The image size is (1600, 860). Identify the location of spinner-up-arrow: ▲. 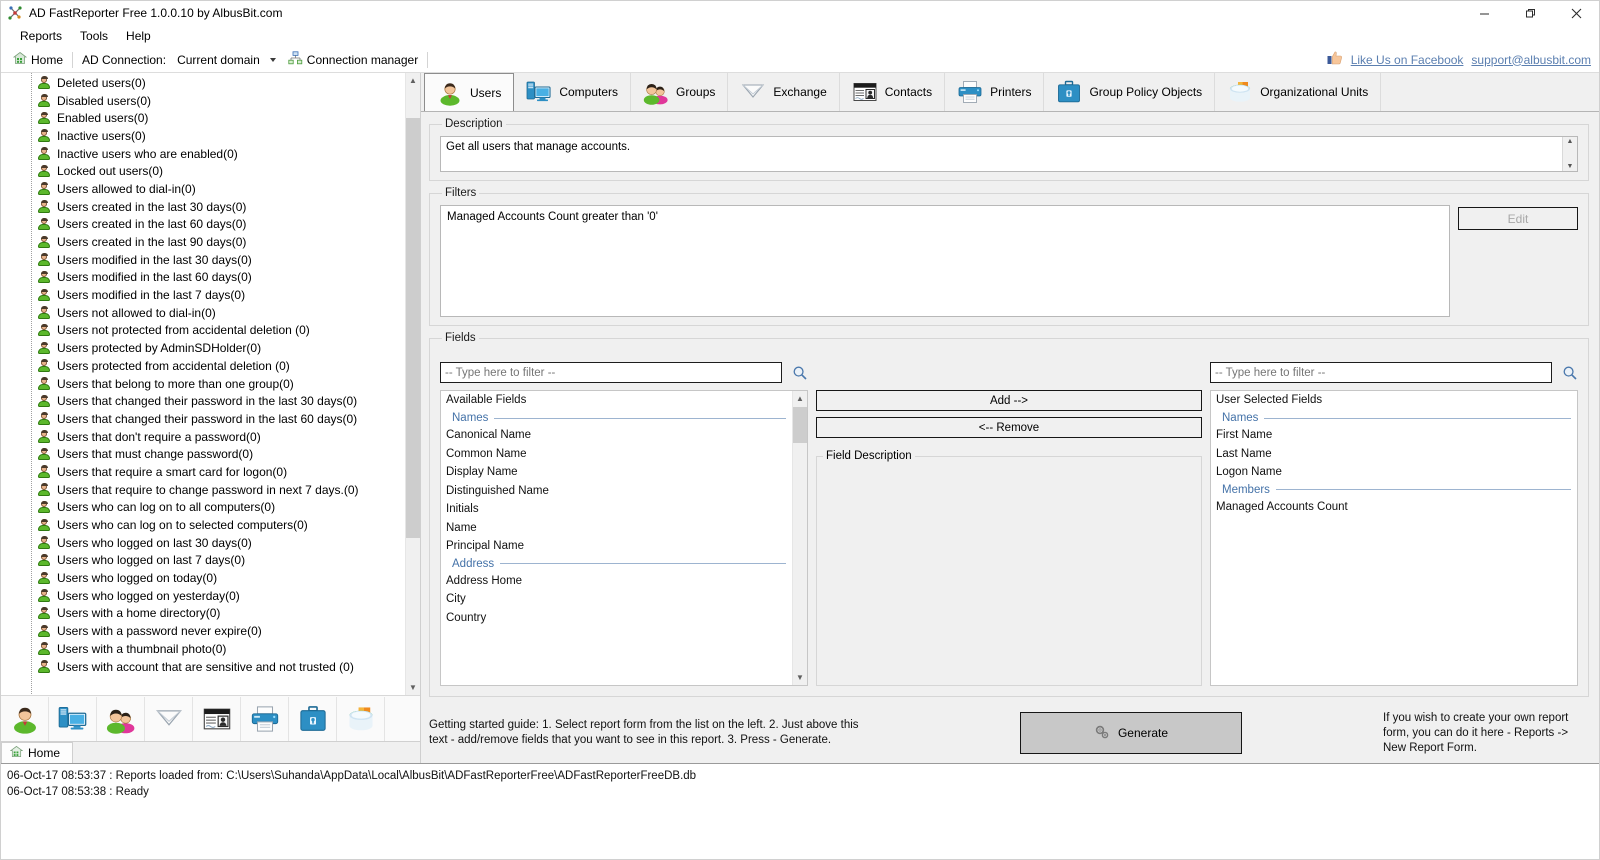
(1570, 141).